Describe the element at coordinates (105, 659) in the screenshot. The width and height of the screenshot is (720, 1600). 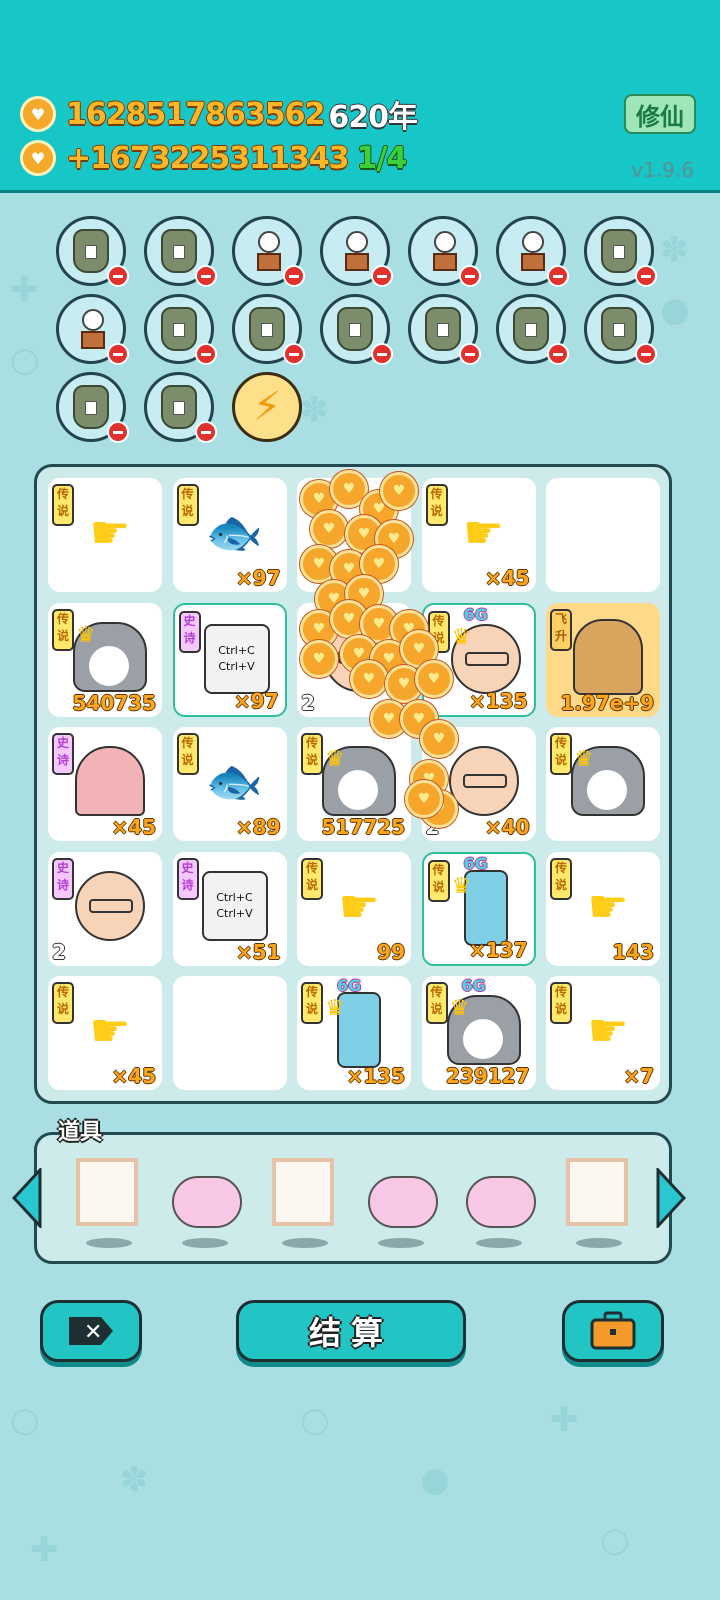
I see `board-cell: ♛ 传说 540735` at that location.